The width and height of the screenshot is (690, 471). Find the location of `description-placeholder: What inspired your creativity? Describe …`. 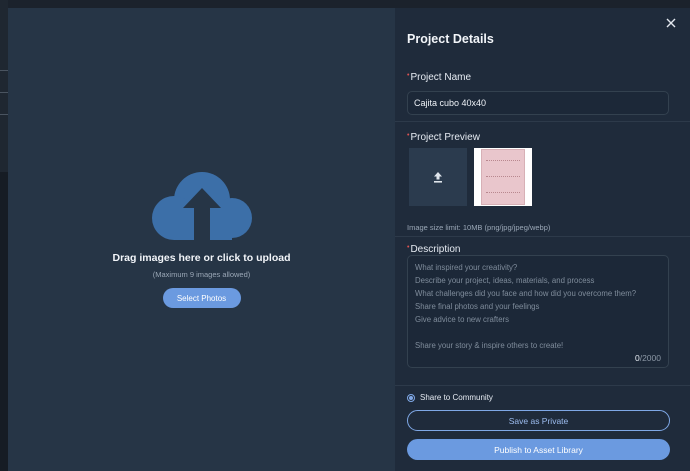

description-placeholder: What inspired your creativity? Describe … is located at coordinates (526, 306).